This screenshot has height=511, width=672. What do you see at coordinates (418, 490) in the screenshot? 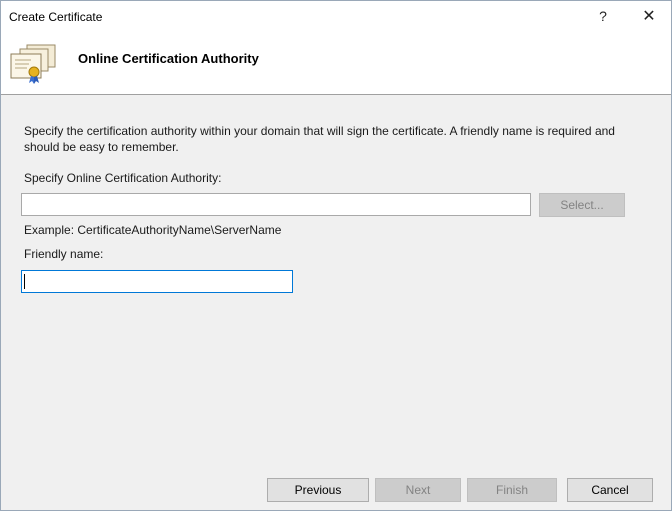
I see `next-button: Next` at bounding box center [418, 490].